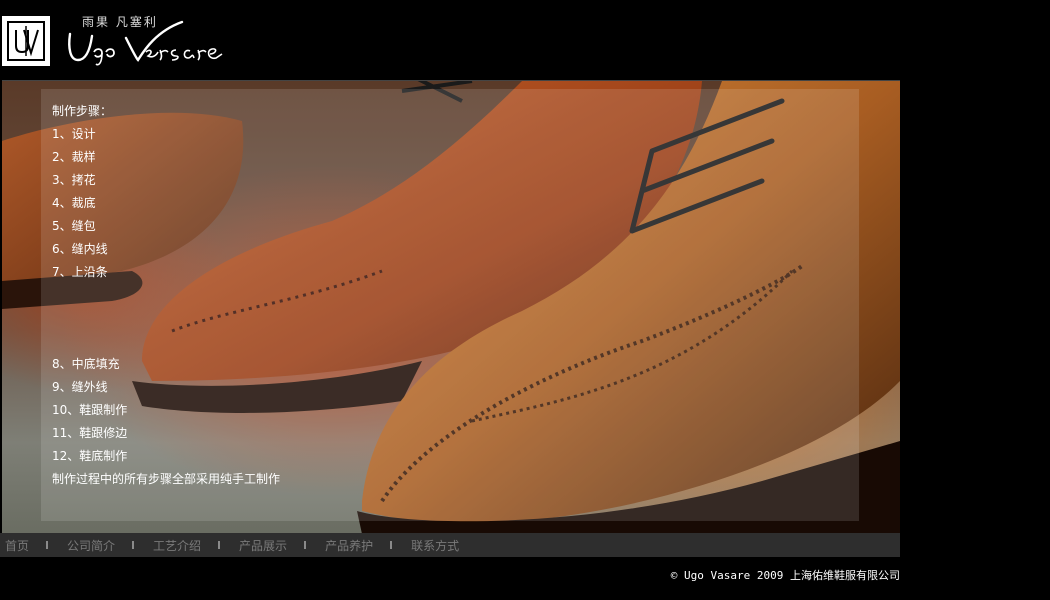 Image resolution: width=1050 pixels, height=600 pixels. What do you see at coordinates (74, 157) in the screenshot?
I see `step-2: 2、裁样` at bounding box center [74, 157].